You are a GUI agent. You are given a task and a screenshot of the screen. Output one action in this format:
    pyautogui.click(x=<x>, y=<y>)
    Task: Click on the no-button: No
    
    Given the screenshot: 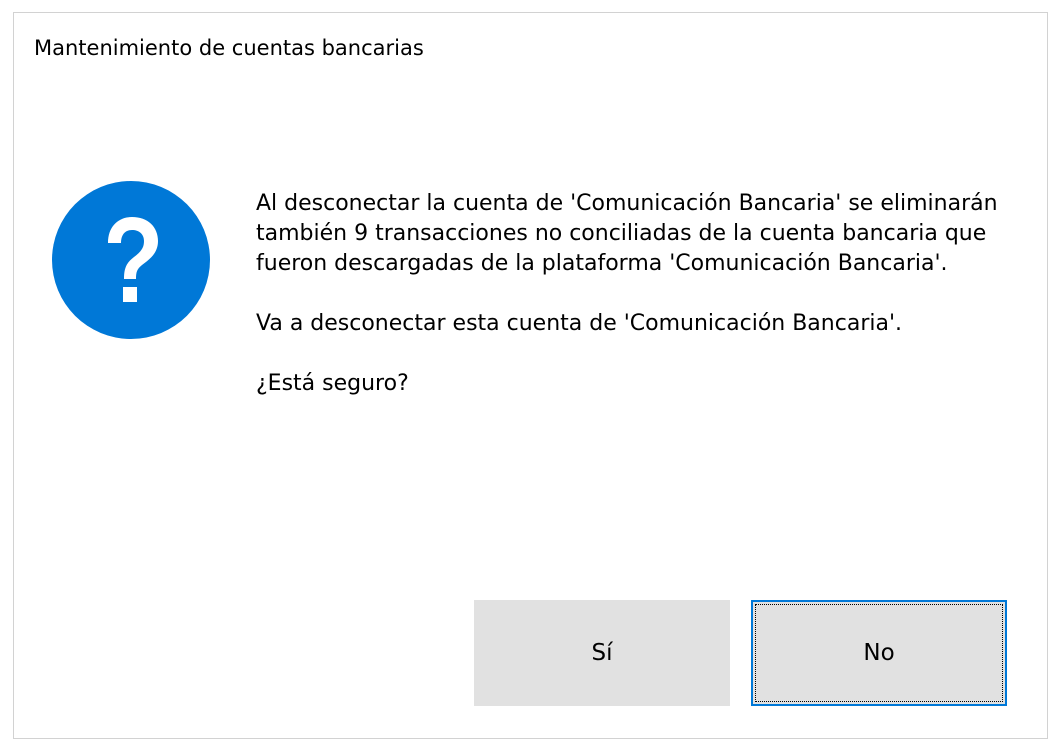 What is the action you would take?
    pyautogui.click(x=879, y=653)
    